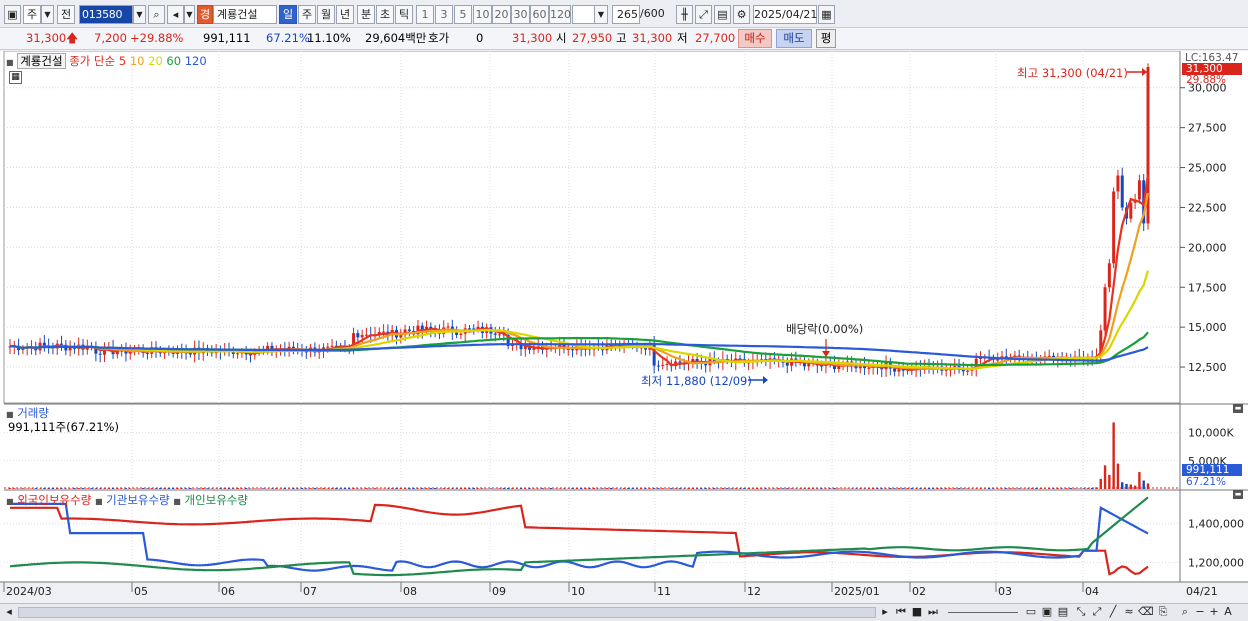 The height and width of the screenshot is (621, 1248). What do you see at coordinates (156, 14) in the screenshot?
I see `search-icon: ⌕` at bounding box center [156, 14].